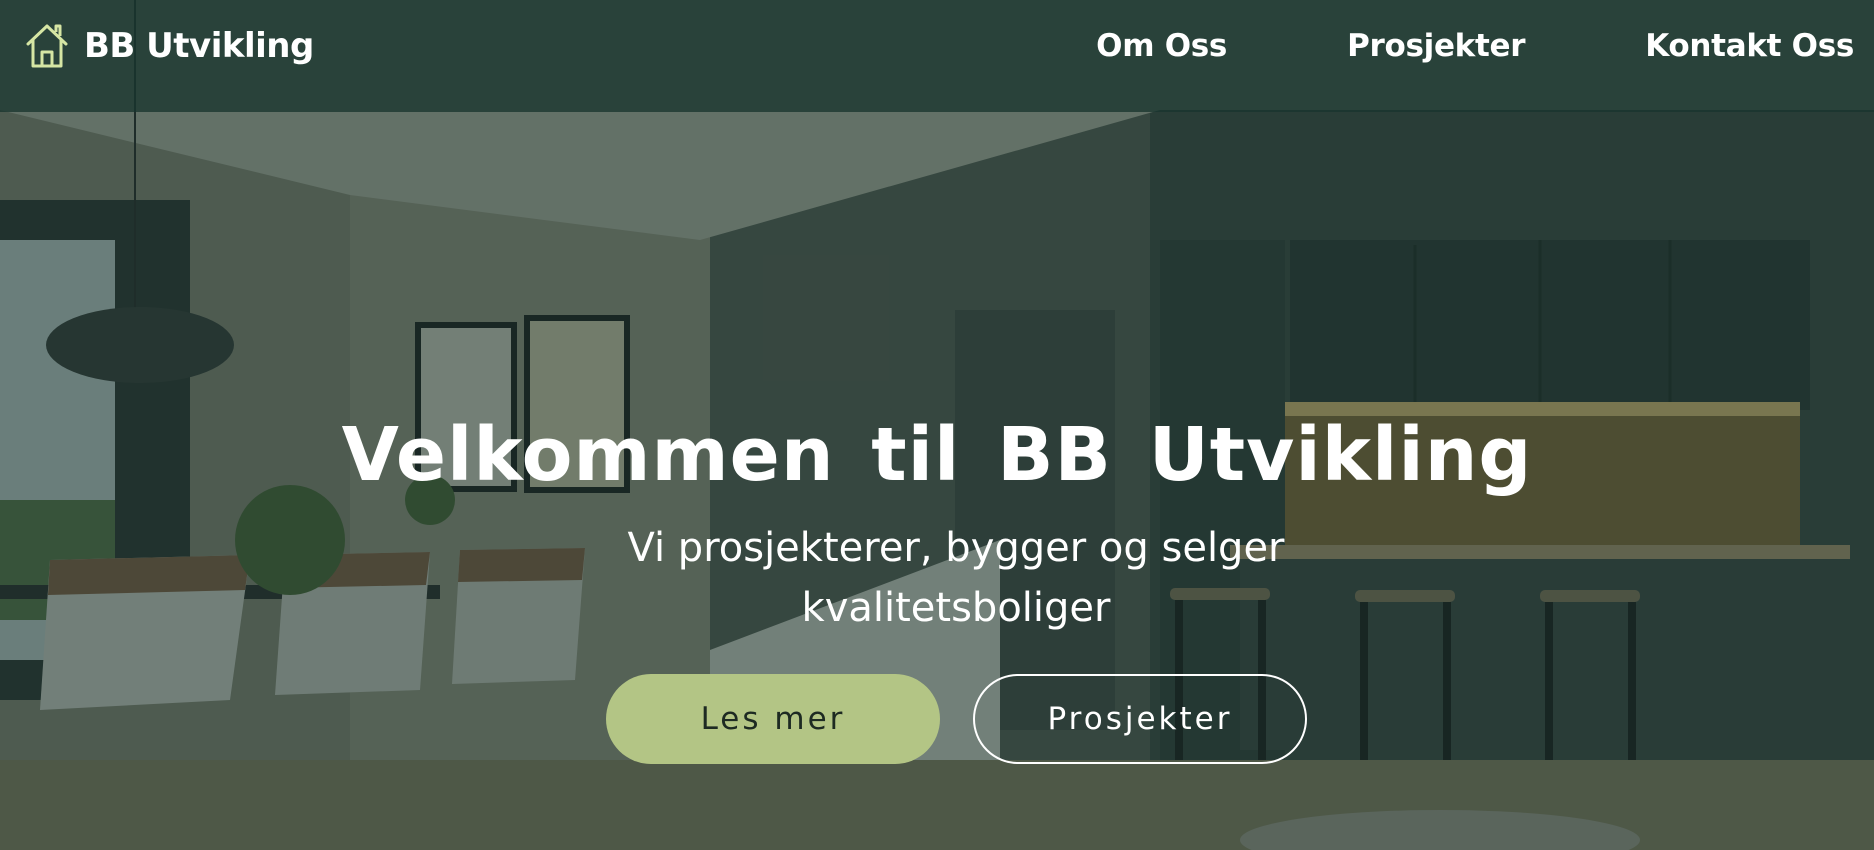  I want to click on hero-title: Velkommen til BB Utvikling, so click(937, 455).